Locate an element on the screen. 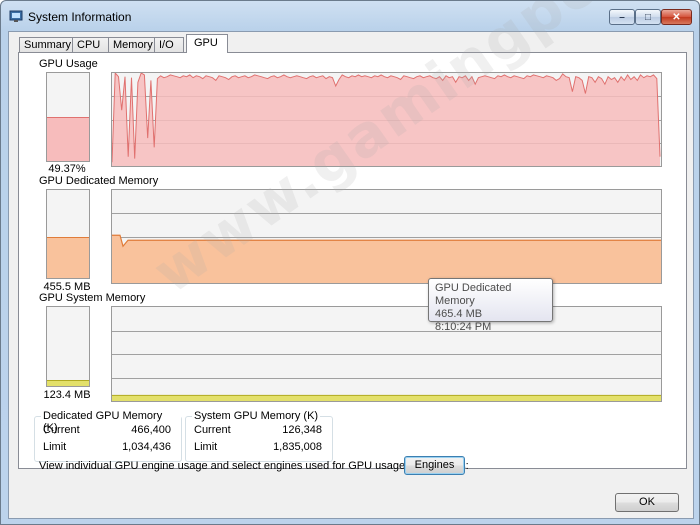 The width and height of the screenshot is (700, 525). dedicated-current-value: 466,400 is located at coordinates (151, 430).